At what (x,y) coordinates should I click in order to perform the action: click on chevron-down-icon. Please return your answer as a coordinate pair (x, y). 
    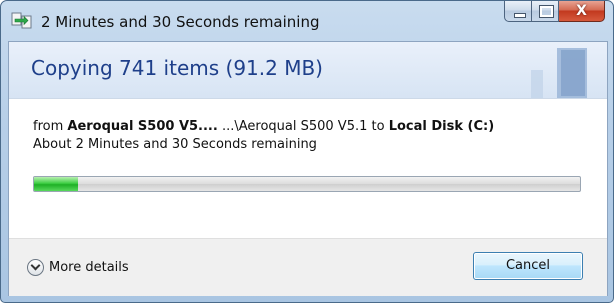
    Looking at the image, I should click on (35, 267).